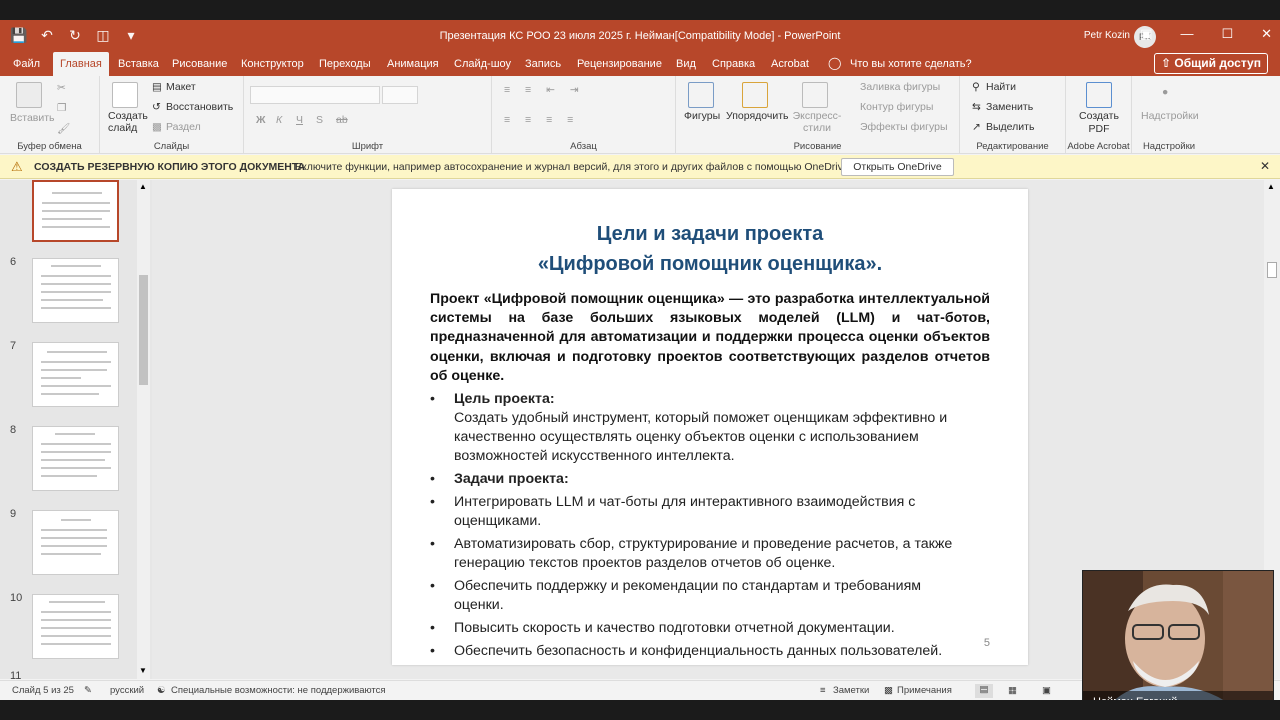 Image resolution: width=1280 pixels, height=720 pixels. I want to click on shapes-button: Фигуры, so click(702, 116).